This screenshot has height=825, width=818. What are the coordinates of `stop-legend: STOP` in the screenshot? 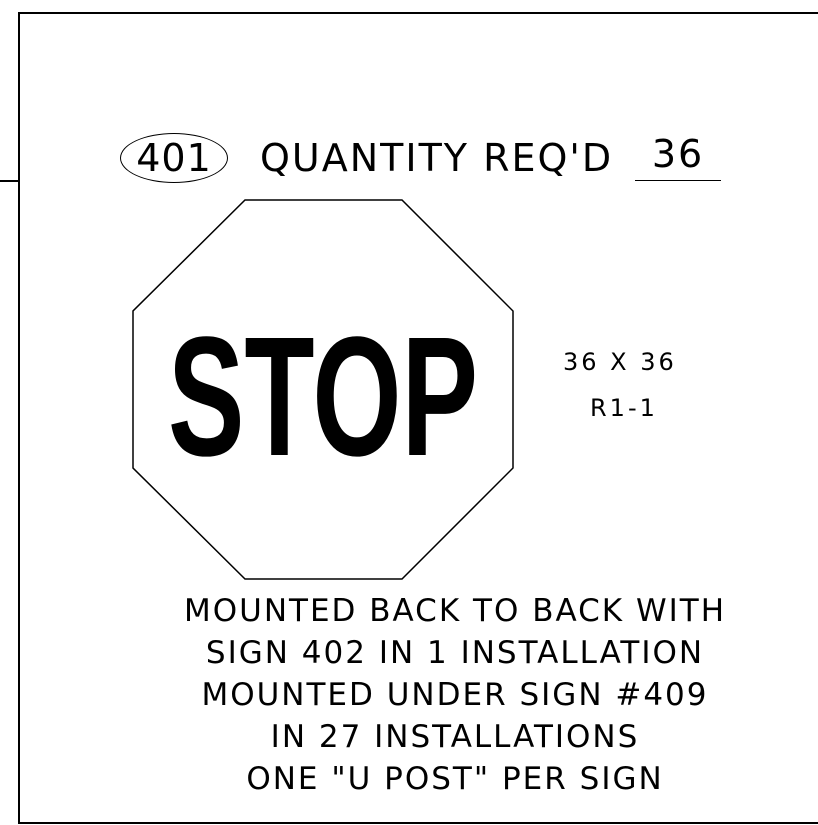 It's located at (323, 397).